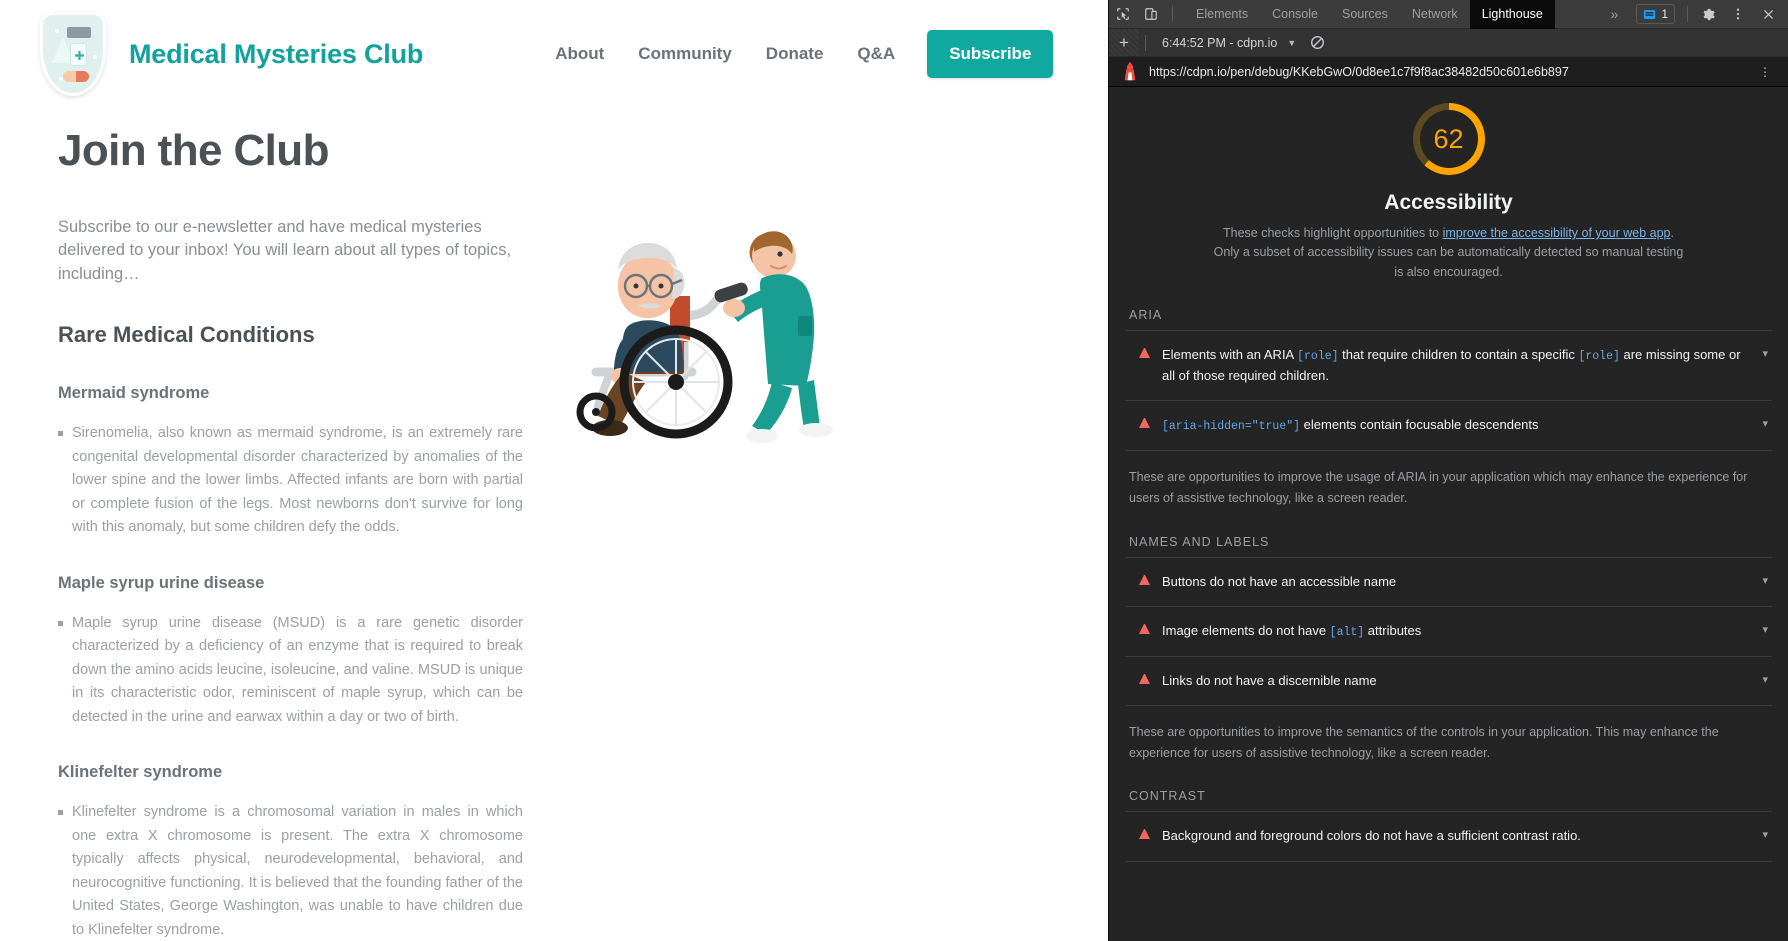 The image size is (1788, 941). Describe the element at coordinates (1738, 14) in the screenshot. I see `kebab-menu-icon` at that location.